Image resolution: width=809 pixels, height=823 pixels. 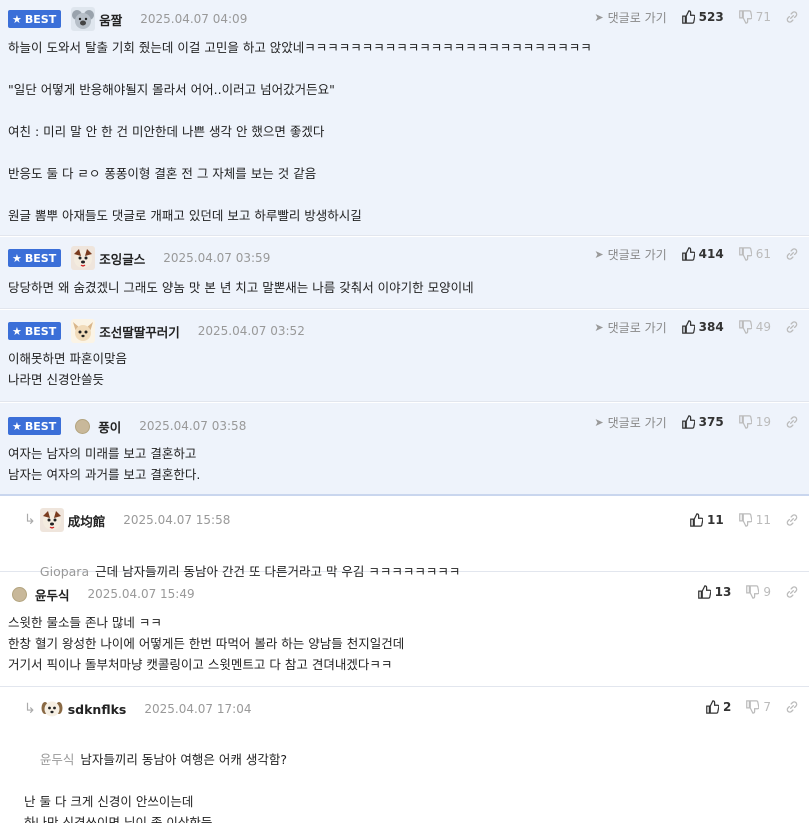 I want to click on like-button: 2, so click(x=718, y=707).